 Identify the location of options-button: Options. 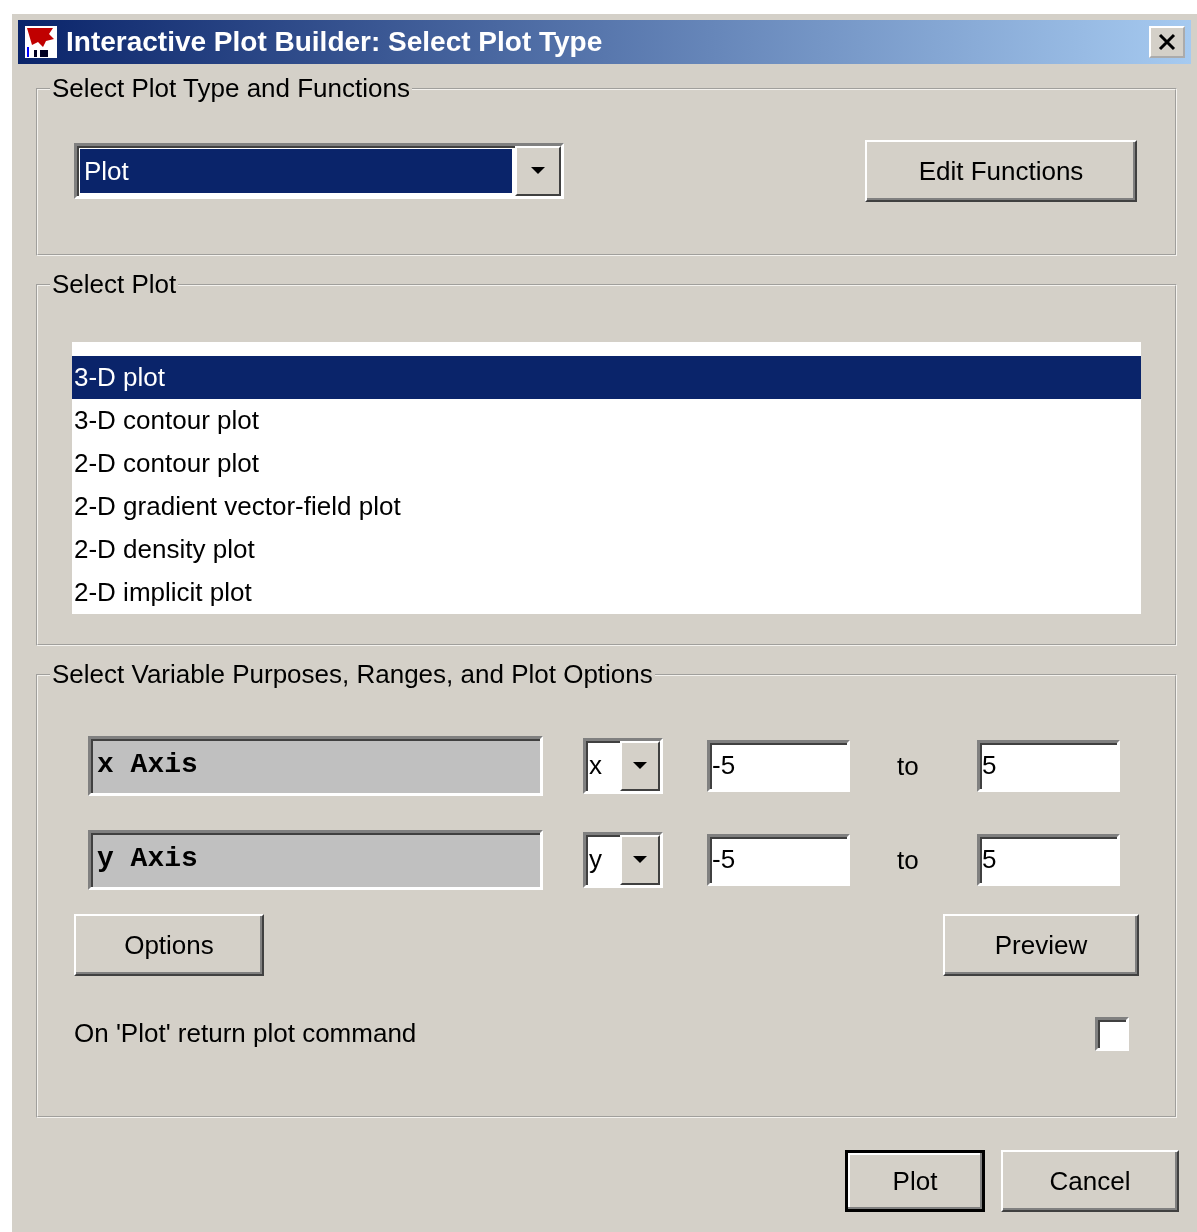
(169, 945).